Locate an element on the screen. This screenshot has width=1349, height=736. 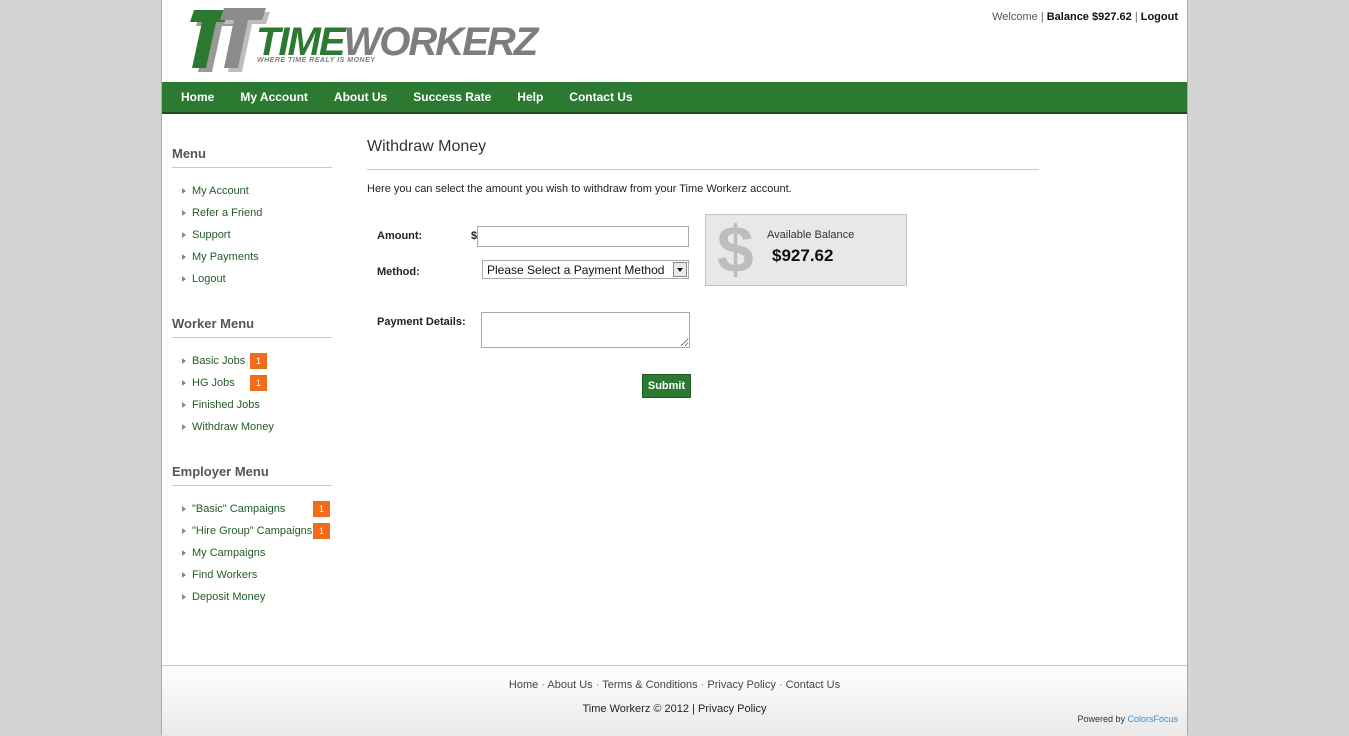
balance-text: Balance $927.62 is located at coordinates (1089, 17).